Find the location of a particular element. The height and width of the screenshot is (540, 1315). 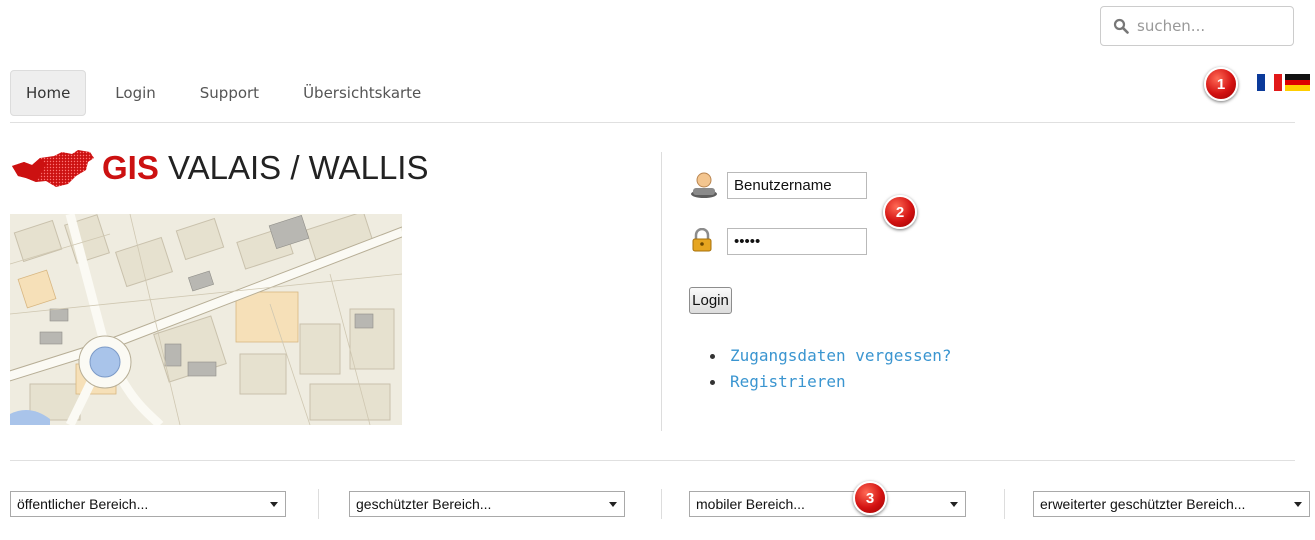

nav-uebersichtskarte: Übersichtskarte is located at coordinates (362, 93).